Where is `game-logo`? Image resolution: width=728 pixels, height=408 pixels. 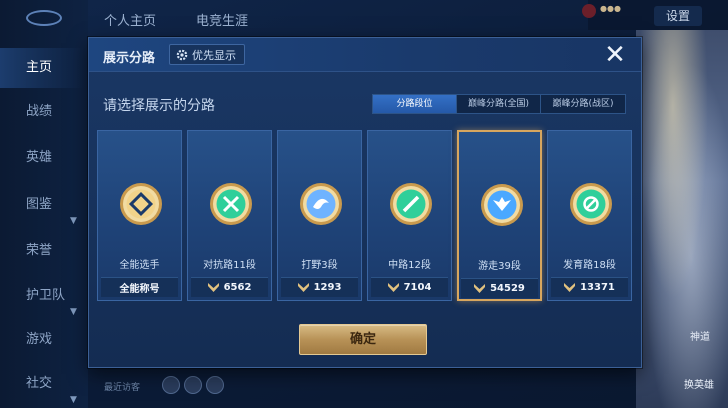 game-logo is located at coordinates (44, 18).